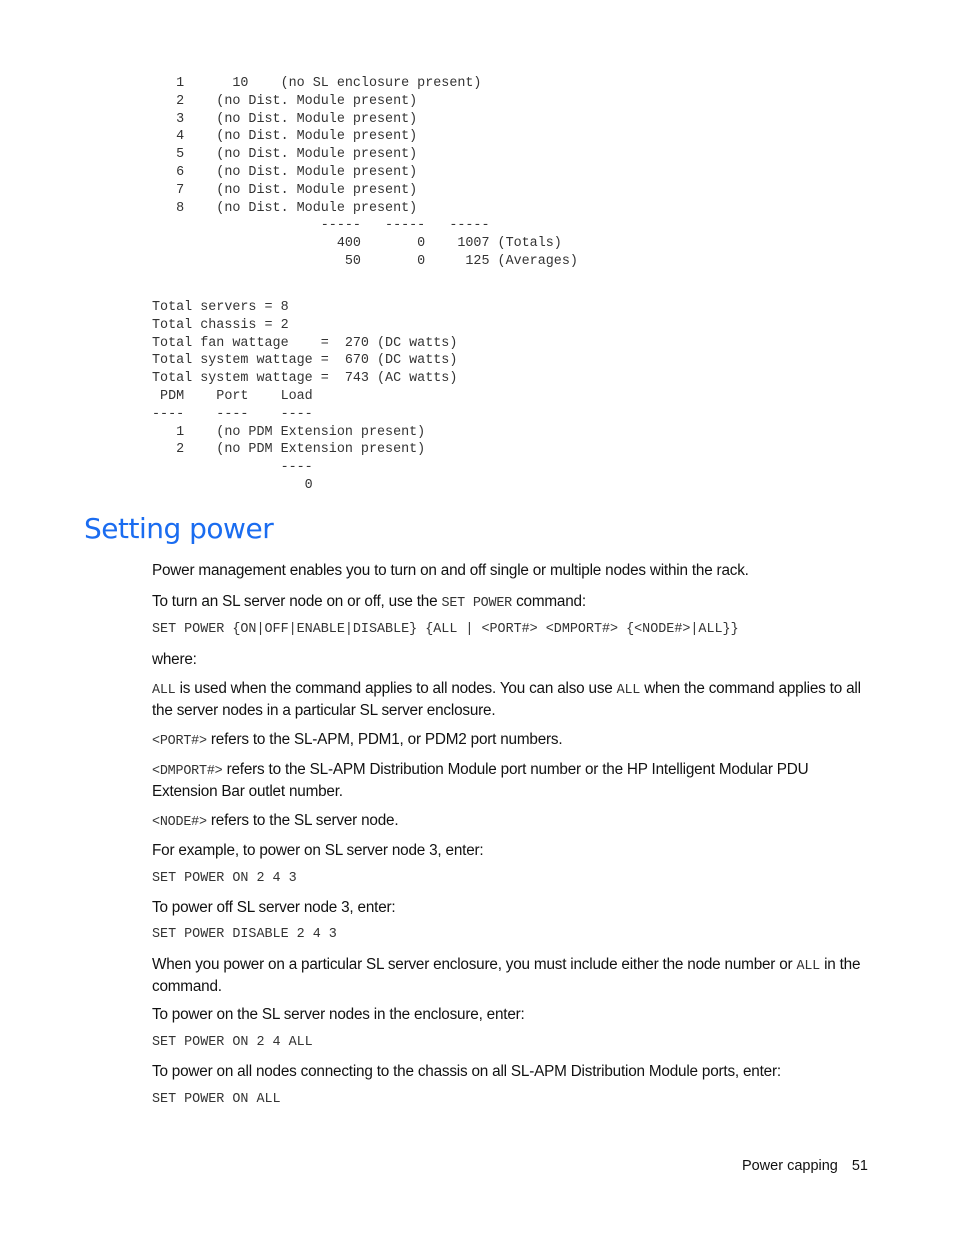 The image size is (954, 1235). Describe the element at coordinates (789, 1166) in the screenshot. I see `footer-chapter: Power capping` at that location.